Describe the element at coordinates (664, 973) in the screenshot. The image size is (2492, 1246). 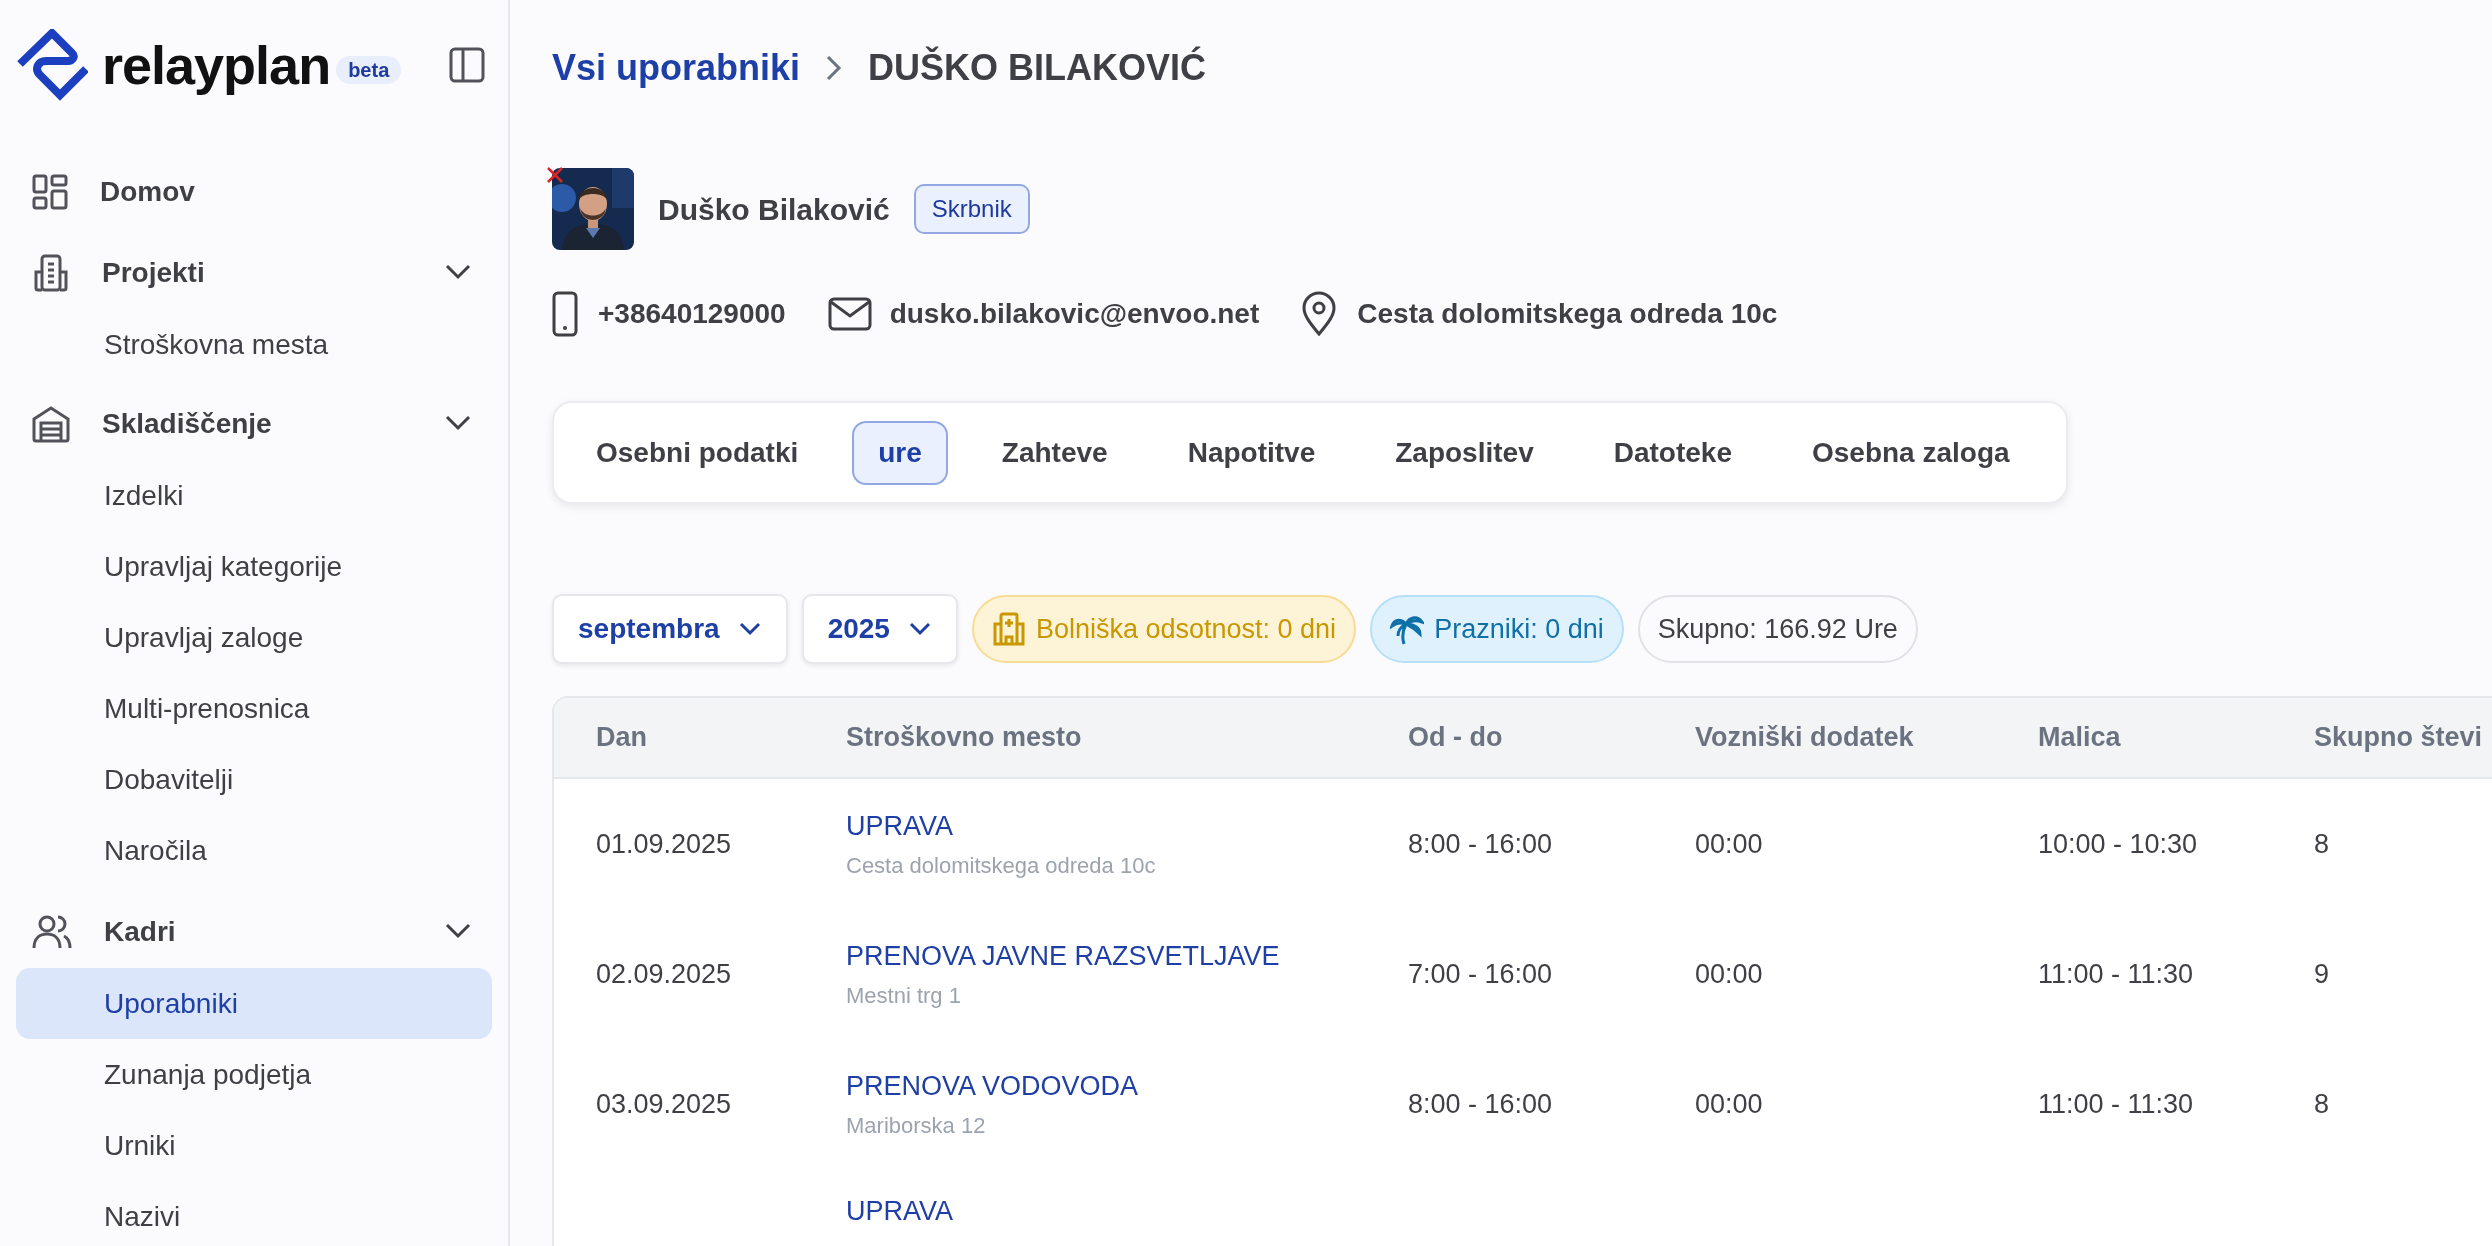
I see `table-cell: 02.09.2025` at that location.